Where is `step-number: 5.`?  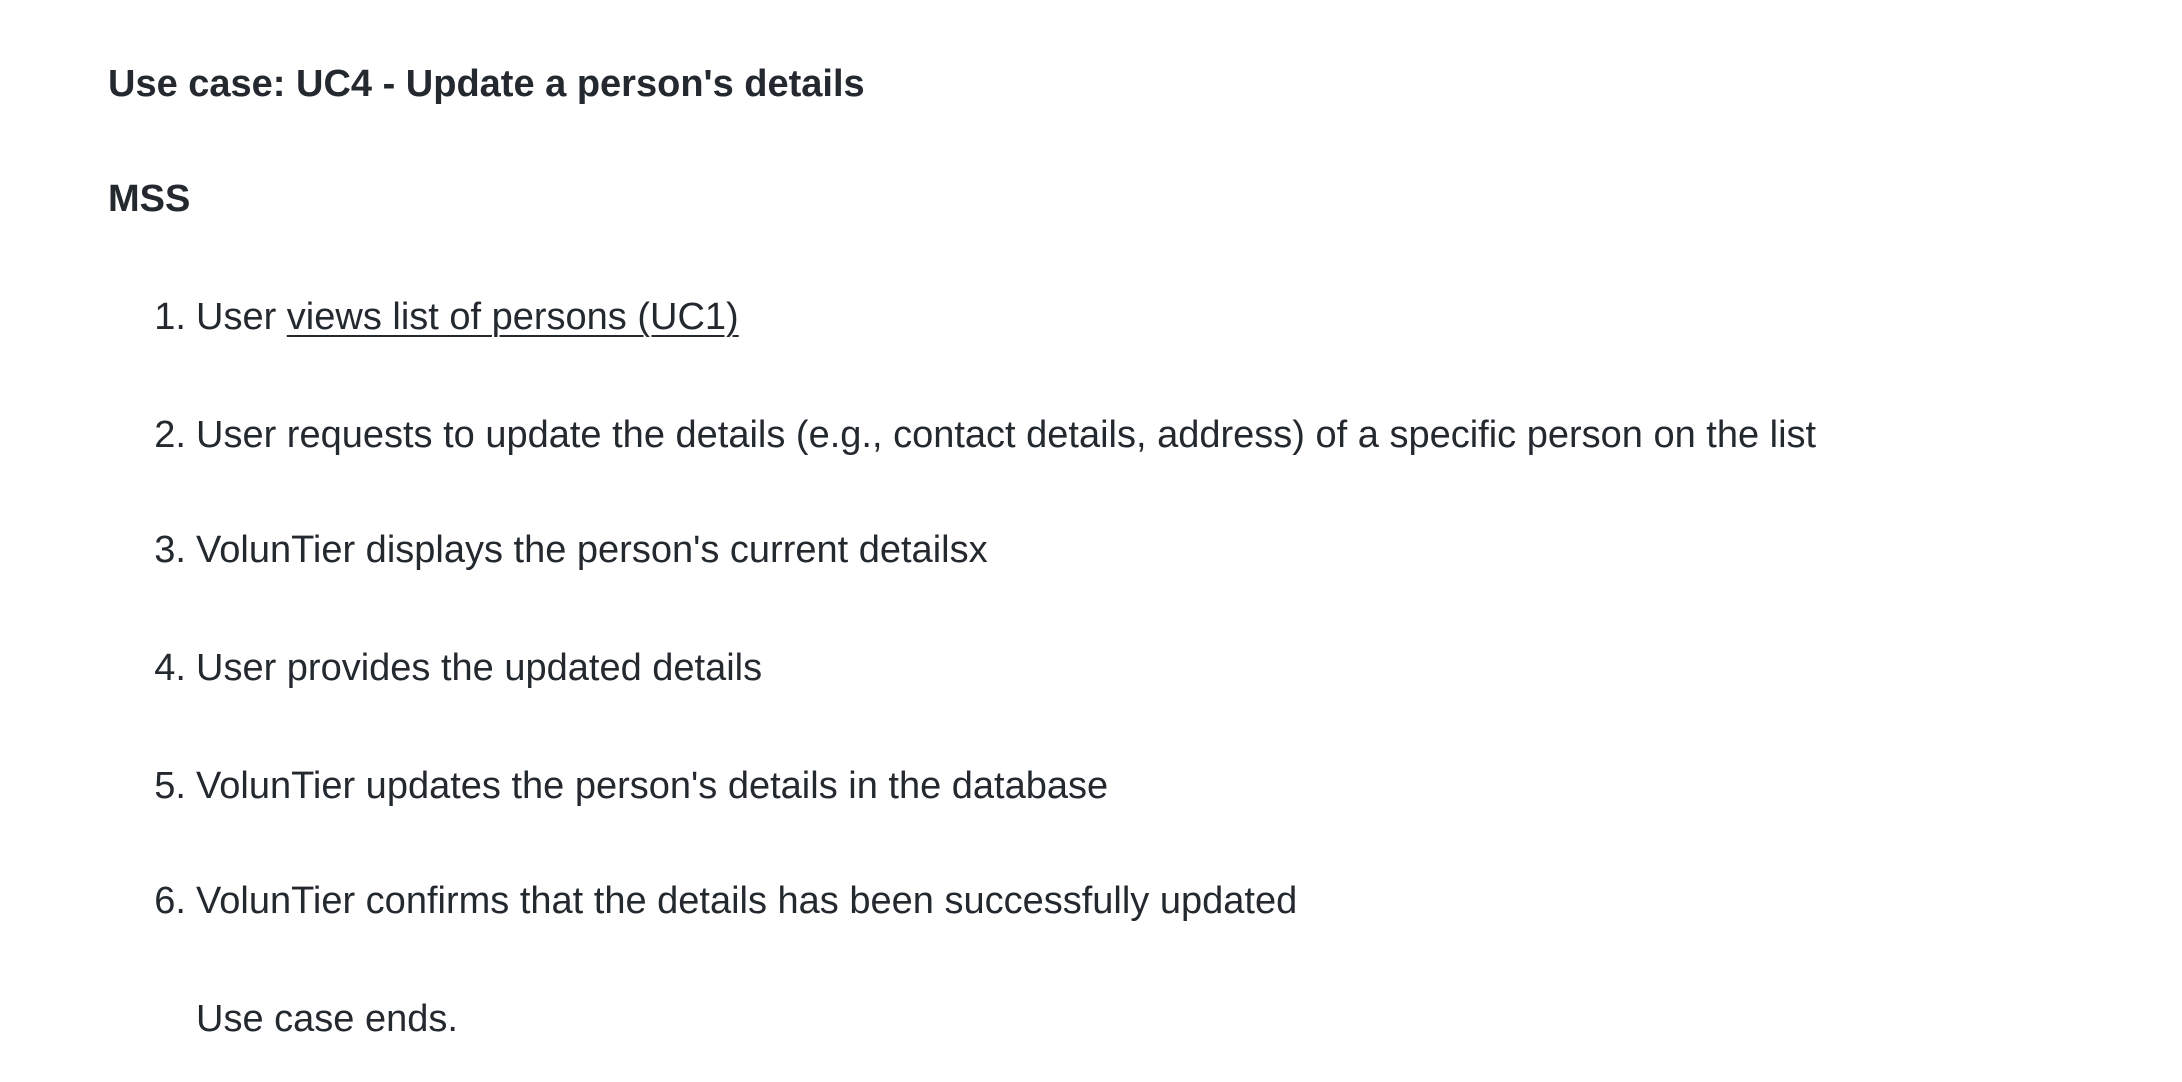
step-number: 5. is located at coordinates (170, 786).